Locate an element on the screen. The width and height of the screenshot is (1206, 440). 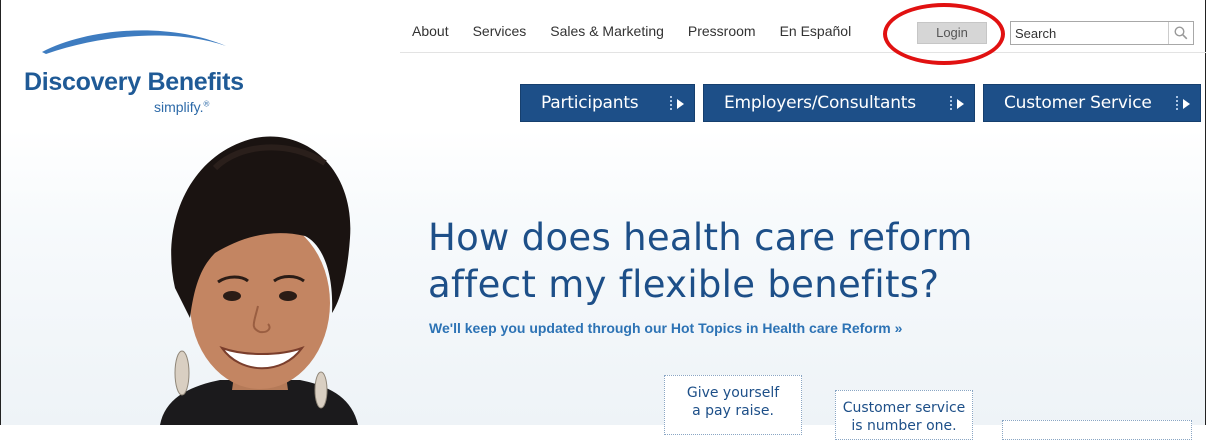
search-box is located at coordinates (1102, 33).